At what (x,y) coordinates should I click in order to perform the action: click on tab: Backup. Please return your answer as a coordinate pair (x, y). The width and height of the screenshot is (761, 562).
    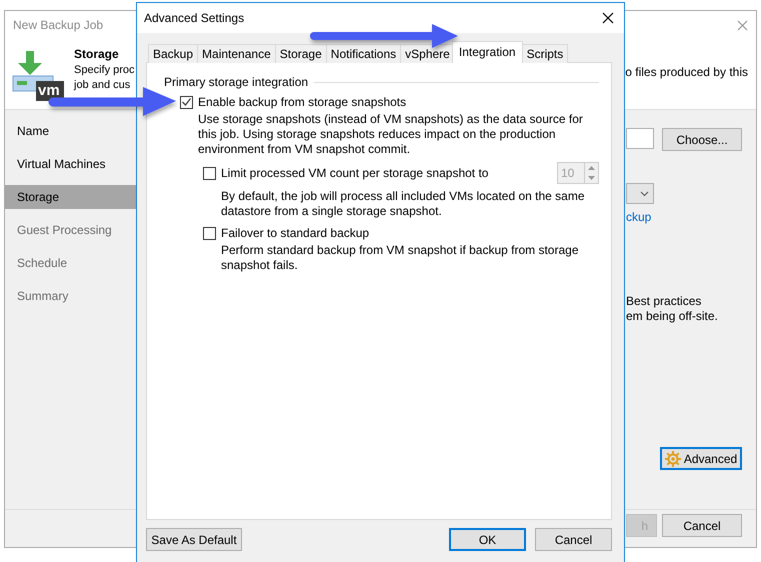
    Looking at the image, I should click on (173, 53).